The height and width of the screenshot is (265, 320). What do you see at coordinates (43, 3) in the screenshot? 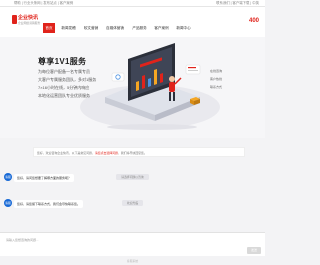
I see `top-links: 帮助 | 行业头条网 | 发布站点 | 客户案例` at bounding box center [43, 3].